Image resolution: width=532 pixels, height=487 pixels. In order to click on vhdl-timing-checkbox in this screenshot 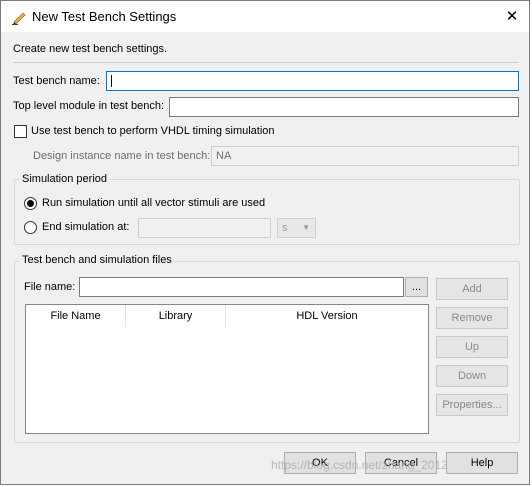, I will do `click(20, 131)`.